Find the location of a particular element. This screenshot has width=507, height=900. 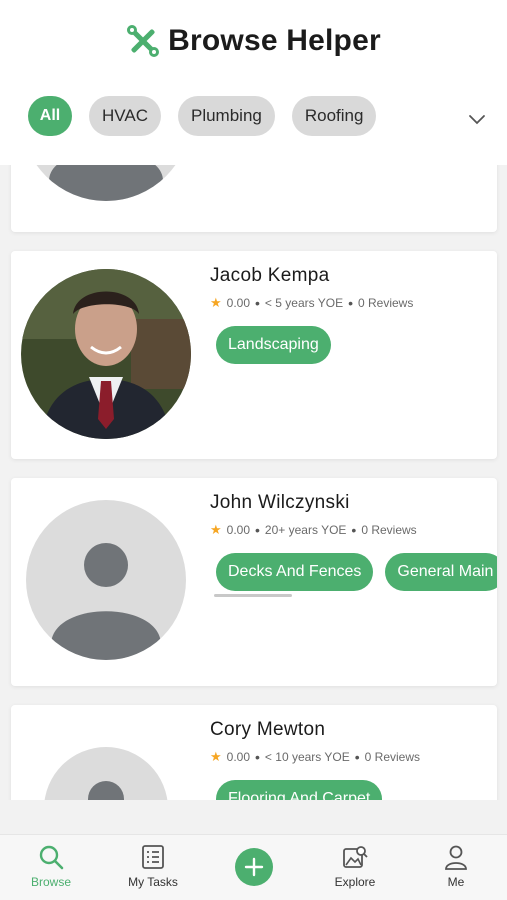

category-filter-bar: All HVAC Plumbing Roofing is located at coordinates (202, 116).